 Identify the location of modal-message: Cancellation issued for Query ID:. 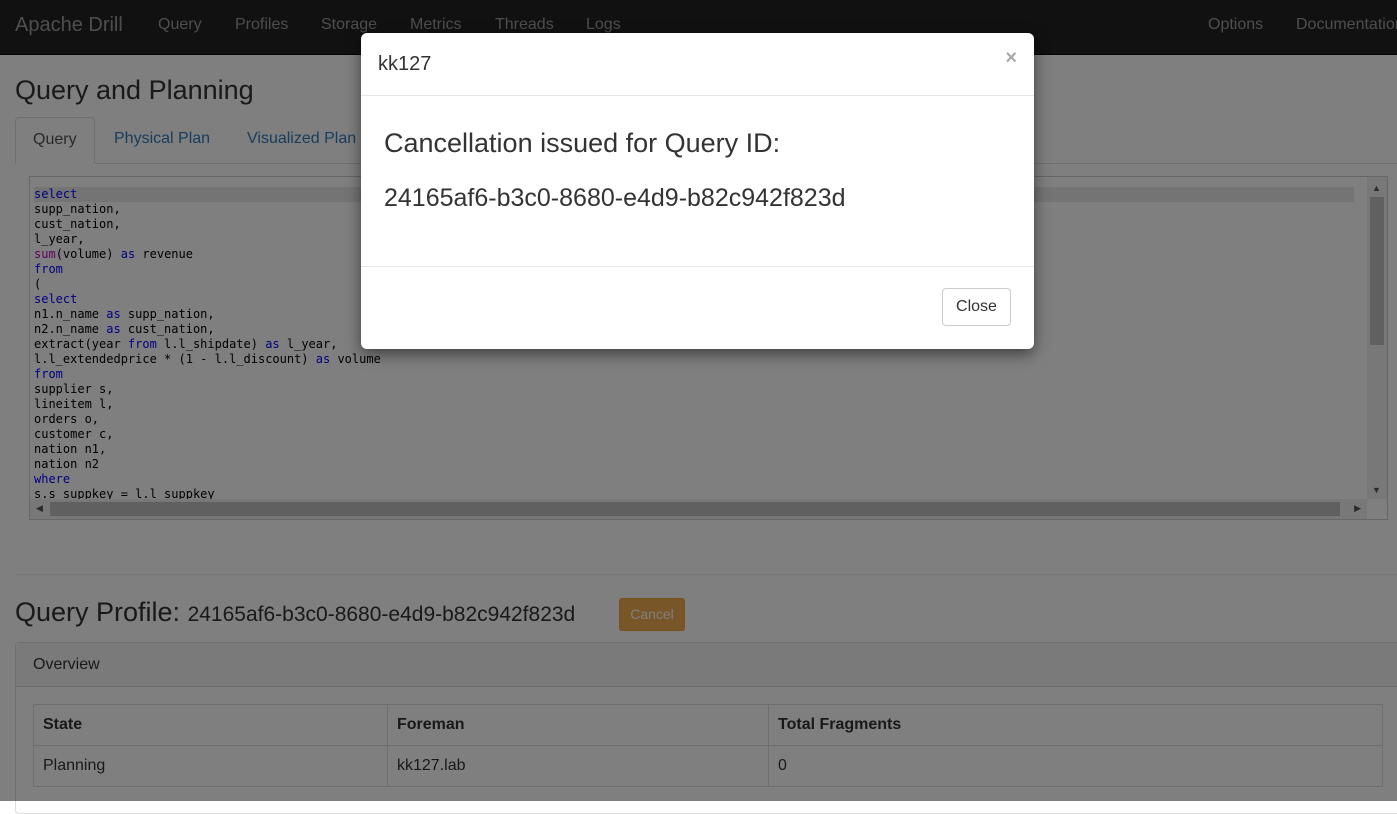
(582, 143).